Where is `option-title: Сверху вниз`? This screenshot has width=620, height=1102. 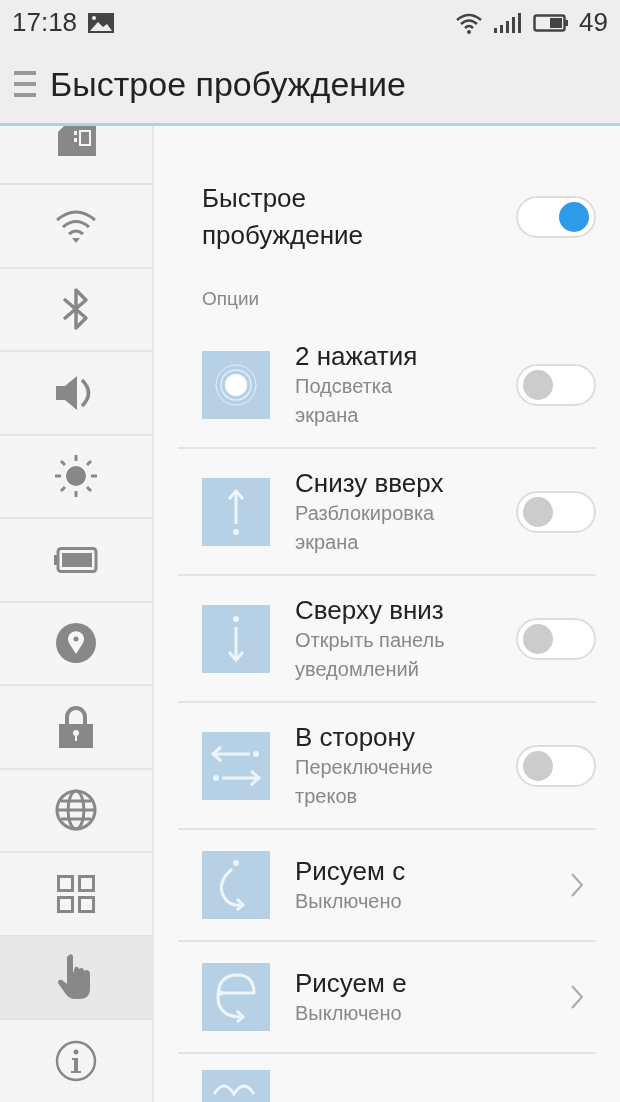 option-title: Сверху вниз is located at coordinates (370, 609).